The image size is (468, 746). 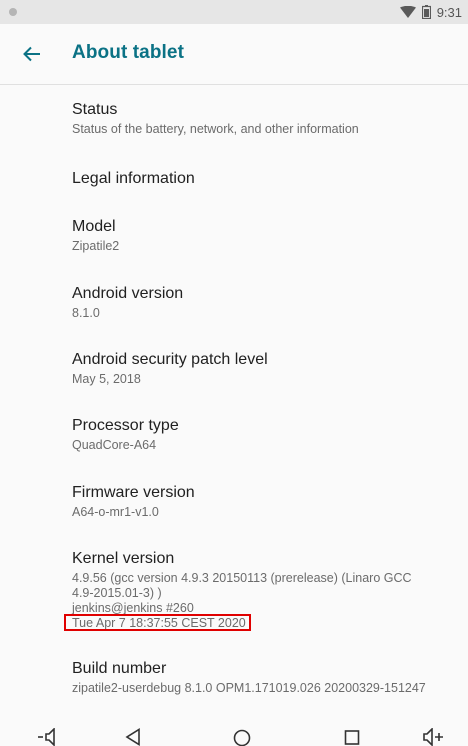 I want to click on list-item-processor-type: Processor type QuadCore-A64, so click(x=262, y=434).